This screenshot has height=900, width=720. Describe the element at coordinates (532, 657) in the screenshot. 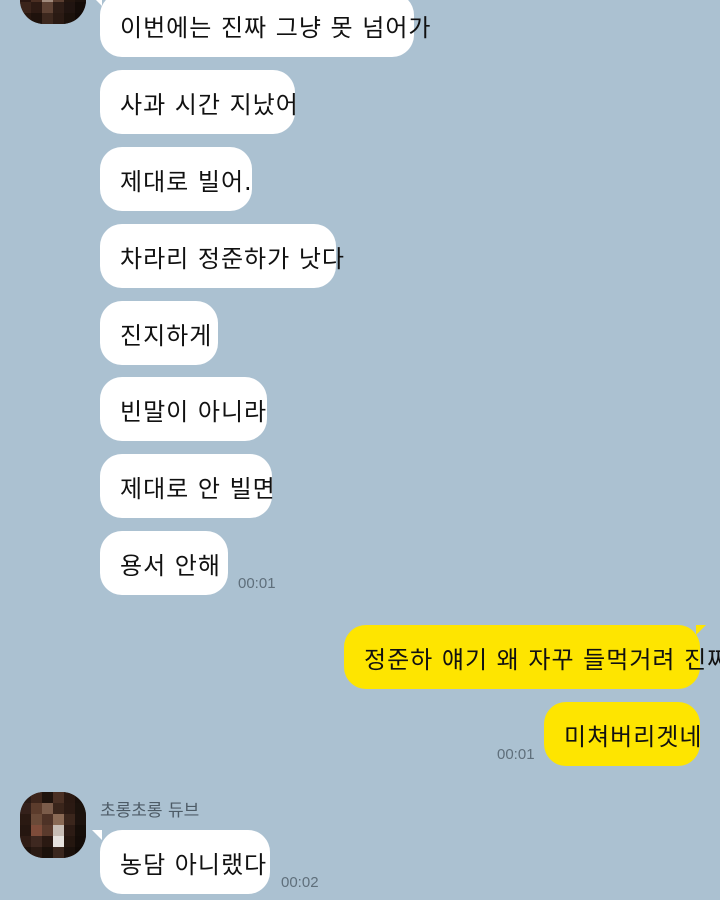

I see `my-message-bubble: 정준하 얘기 왜 자꾸 들먹거려 진짜` at that location.